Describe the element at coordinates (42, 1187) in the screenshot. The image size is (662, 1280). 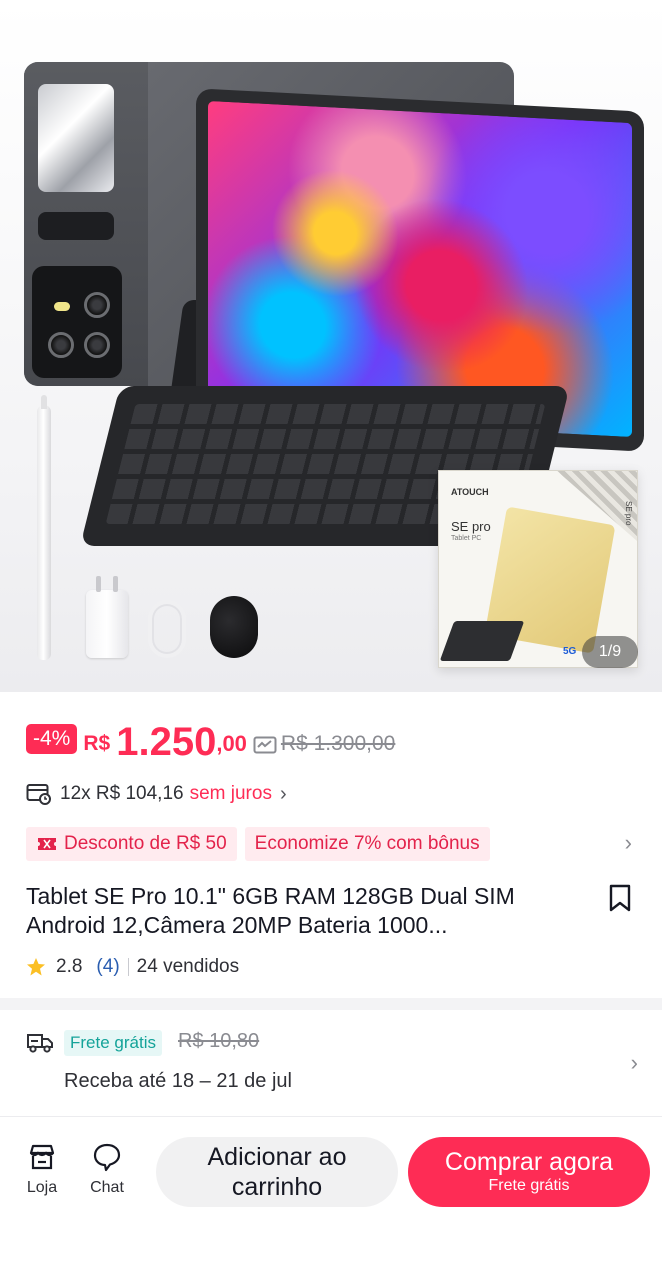
I see `store-label: Loja` at that location.